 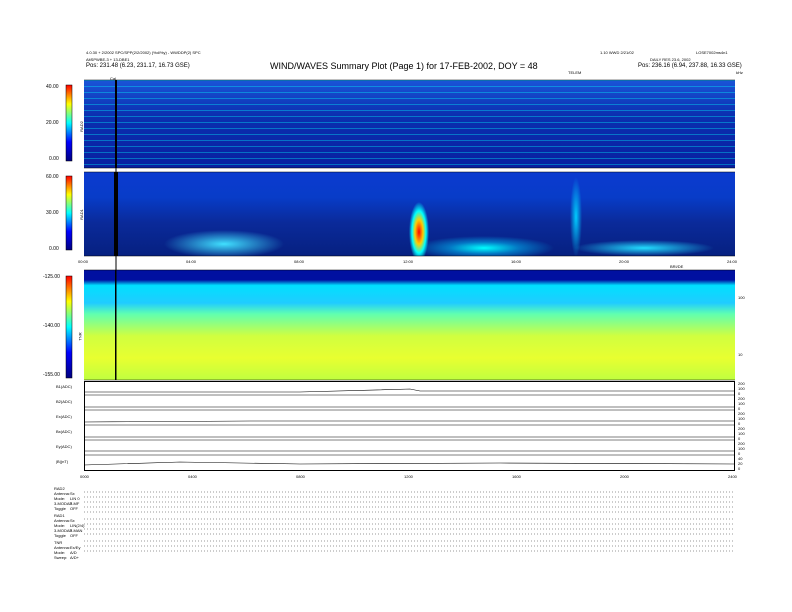 I want to click on time-tick-5: 20:00, so click(x=624, y=261).